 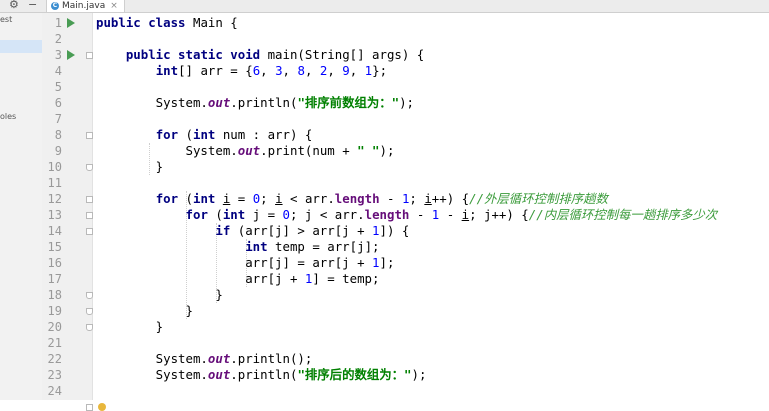 What do you see at coordinates (260, 55) in the screenshot?
I see `code-line: public static void main(String[] args) {` at bounding box center [260, 55].